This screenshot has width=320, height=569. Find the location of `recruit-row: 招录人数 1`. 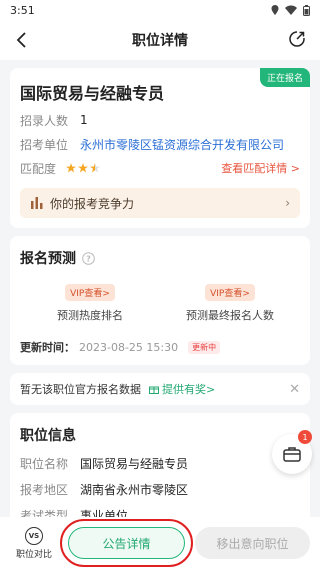

recruit-row: 招录人数 1 is located at coordinates (160, 120).